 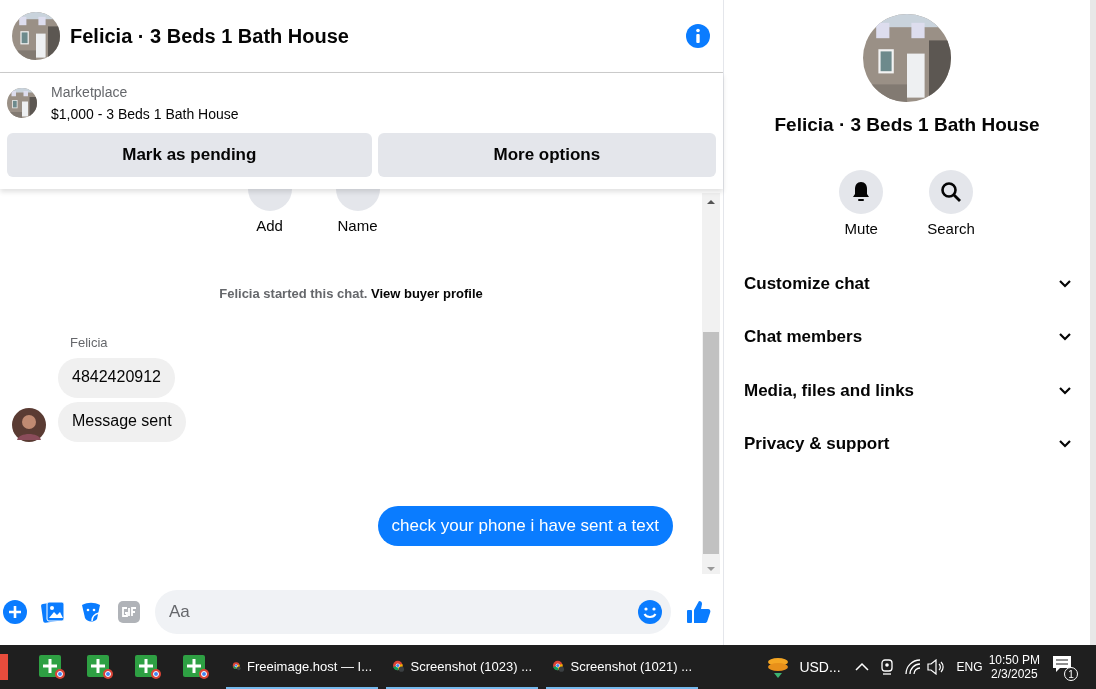 I want to click on speaker-icon, so click(x=935, y=667).